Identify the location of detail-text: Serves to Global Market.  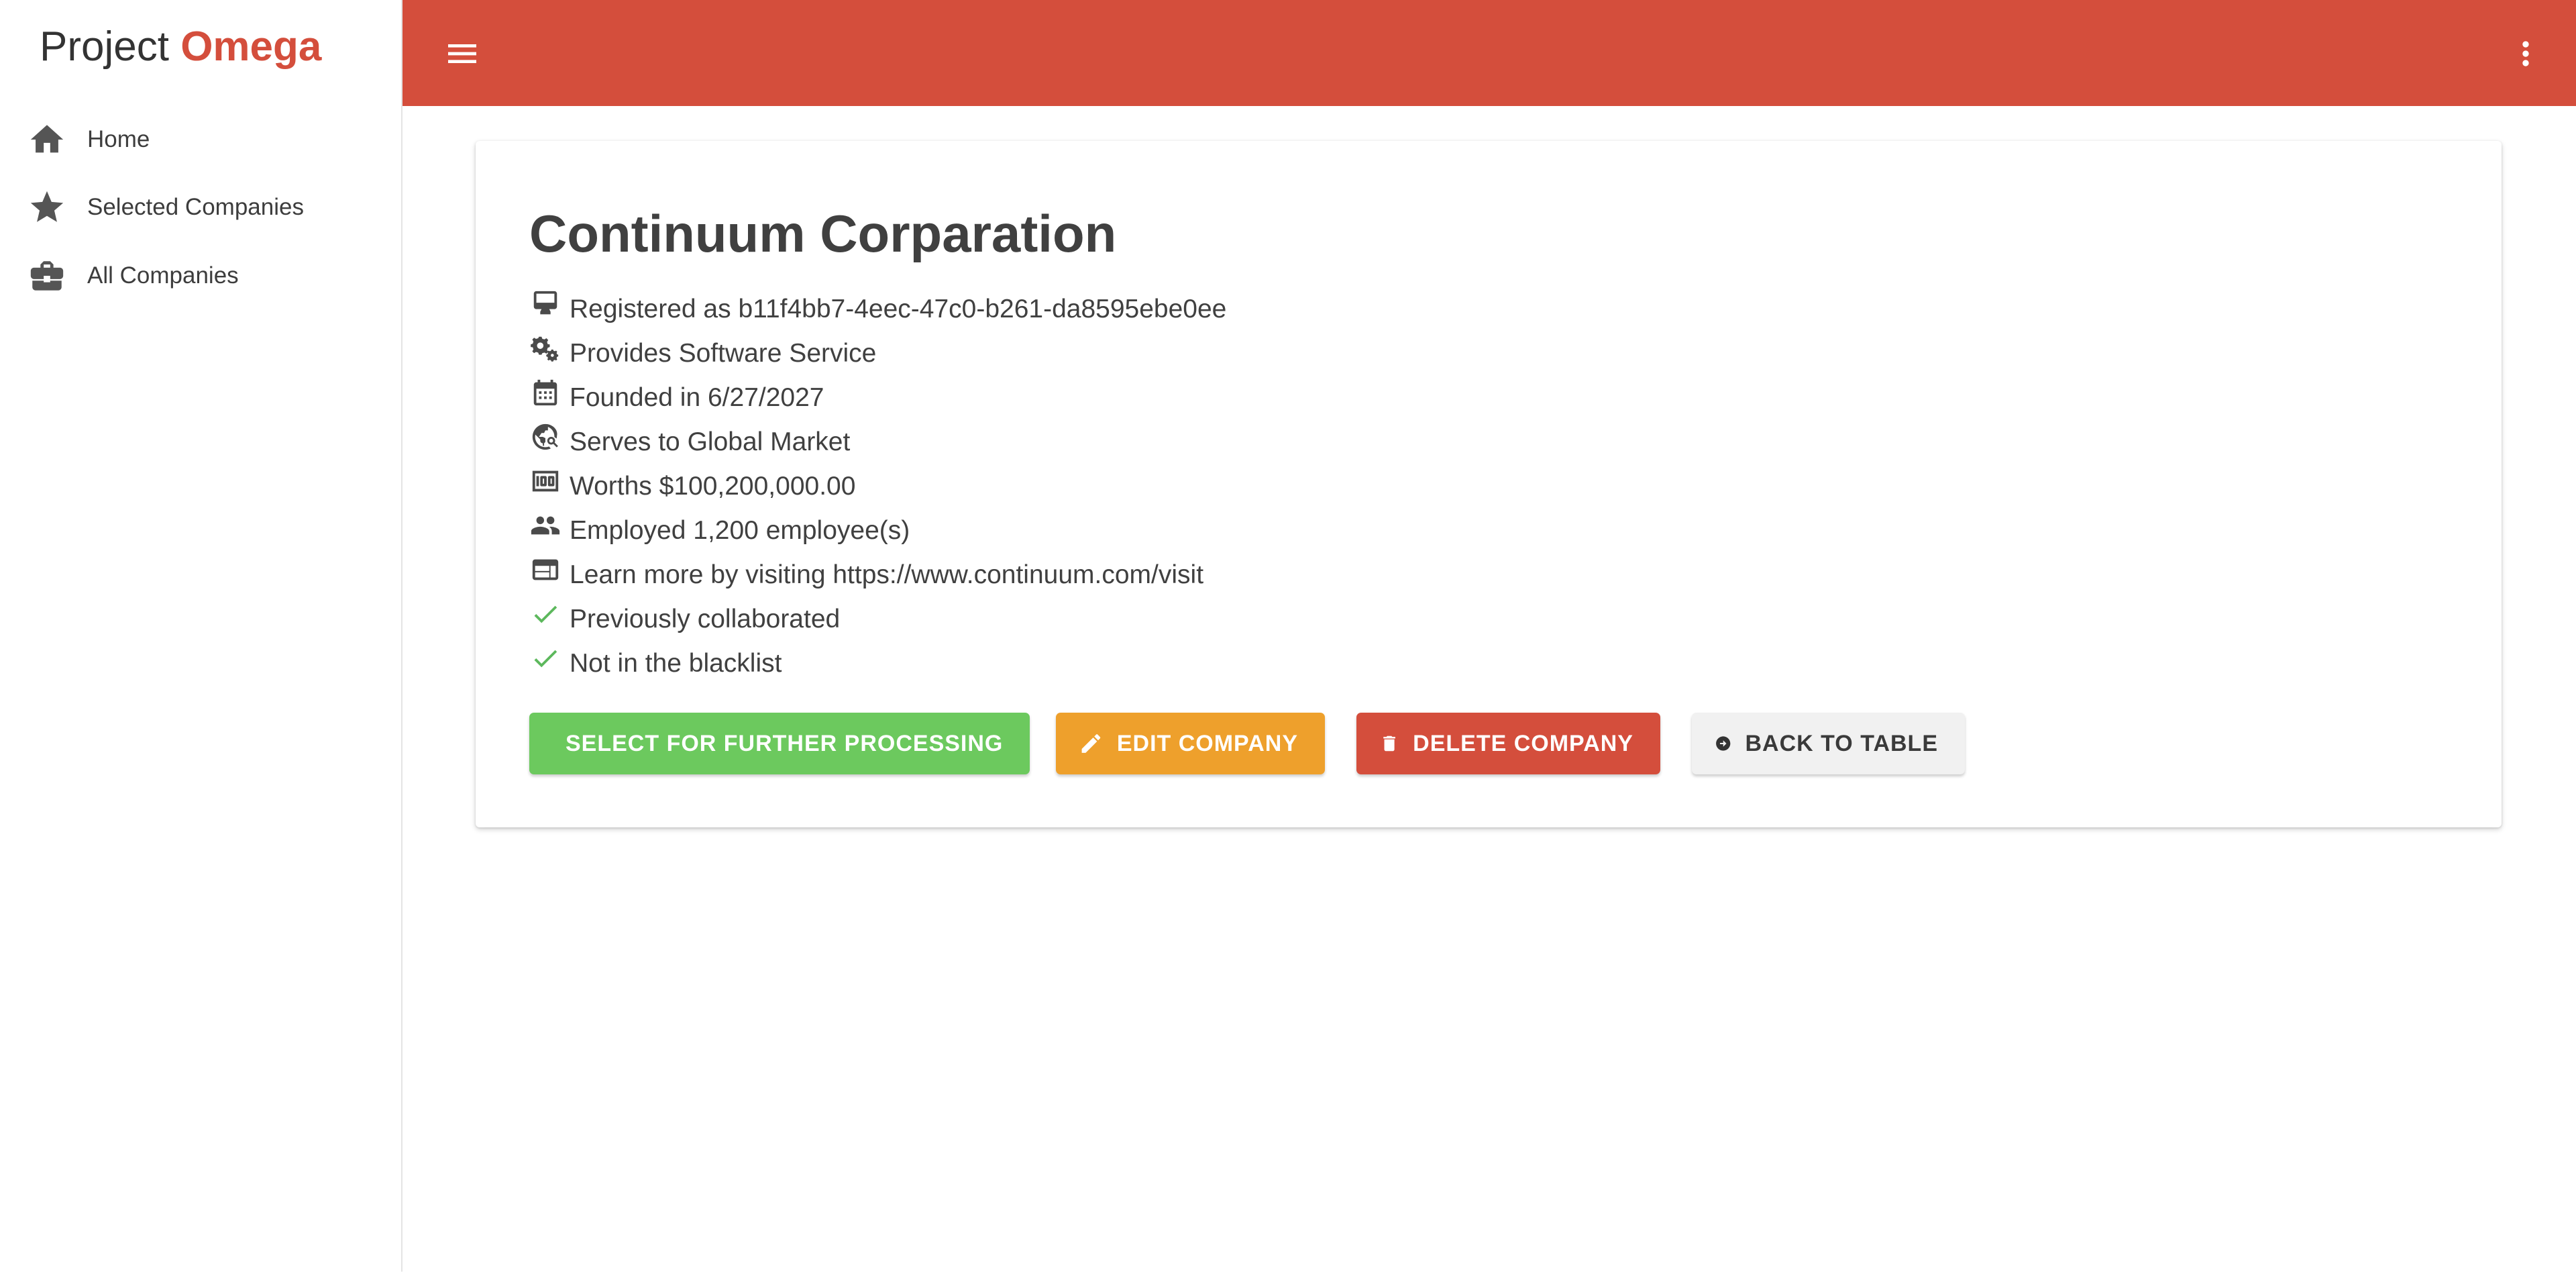
(710, 442).